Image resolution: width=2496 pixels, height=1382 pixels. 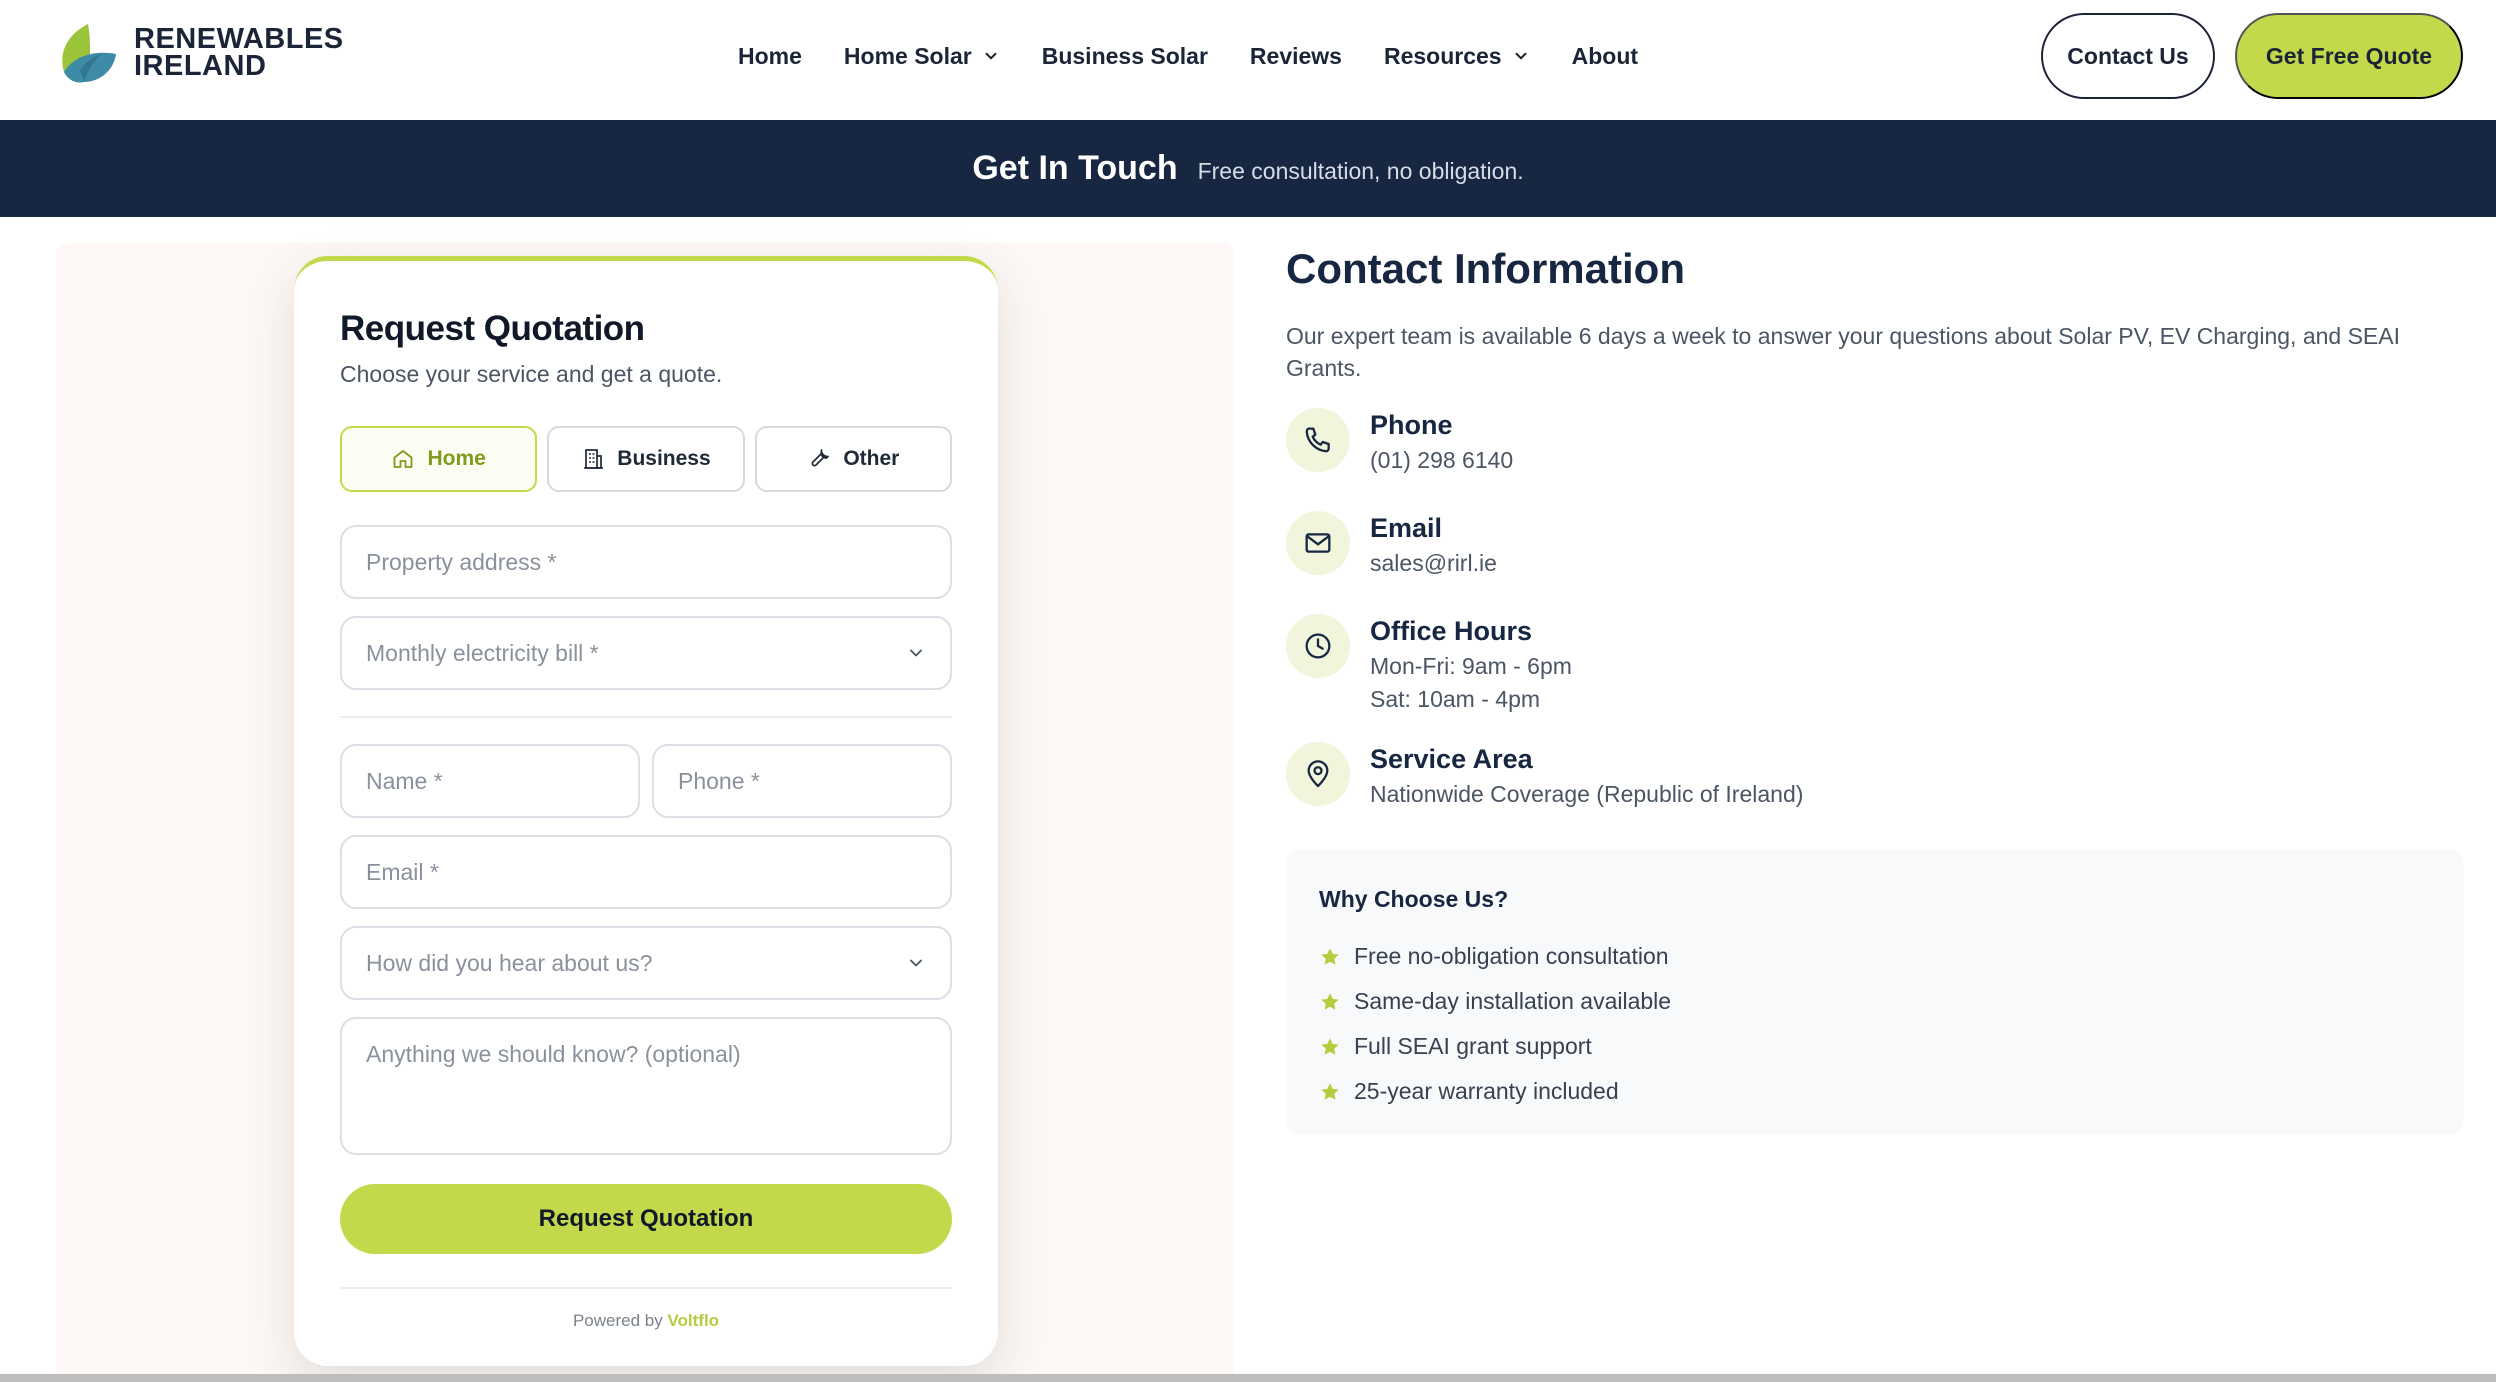 I want to click on email-address-link: sales@rirl.ie, so click(x=1433, y=563).